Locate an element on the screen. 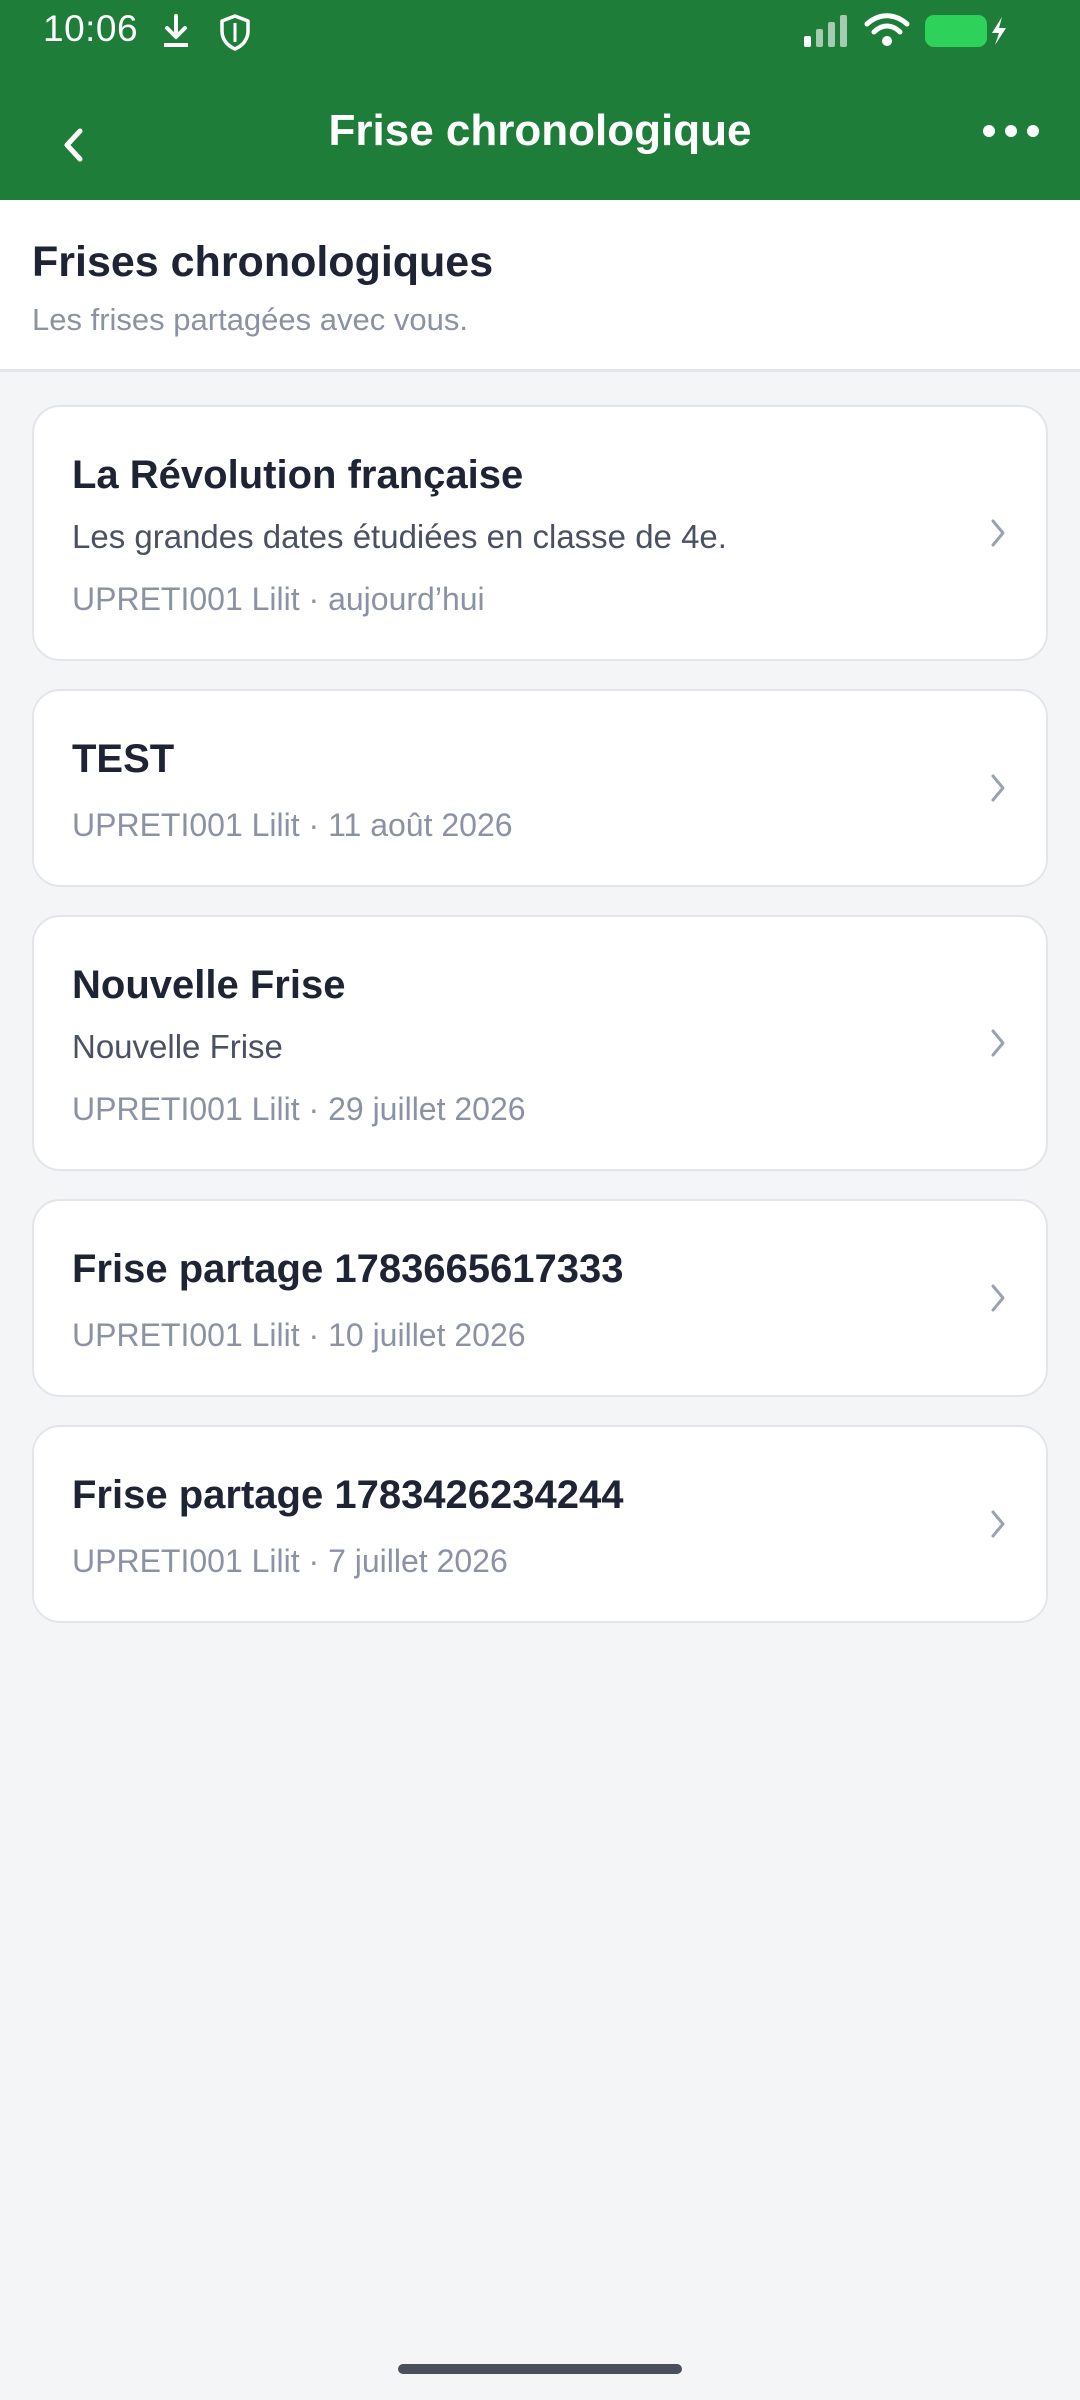  timeline-meta: UPRETI001 Lilit · 7 juillet 2026 is located at coordinates (290, 1561).